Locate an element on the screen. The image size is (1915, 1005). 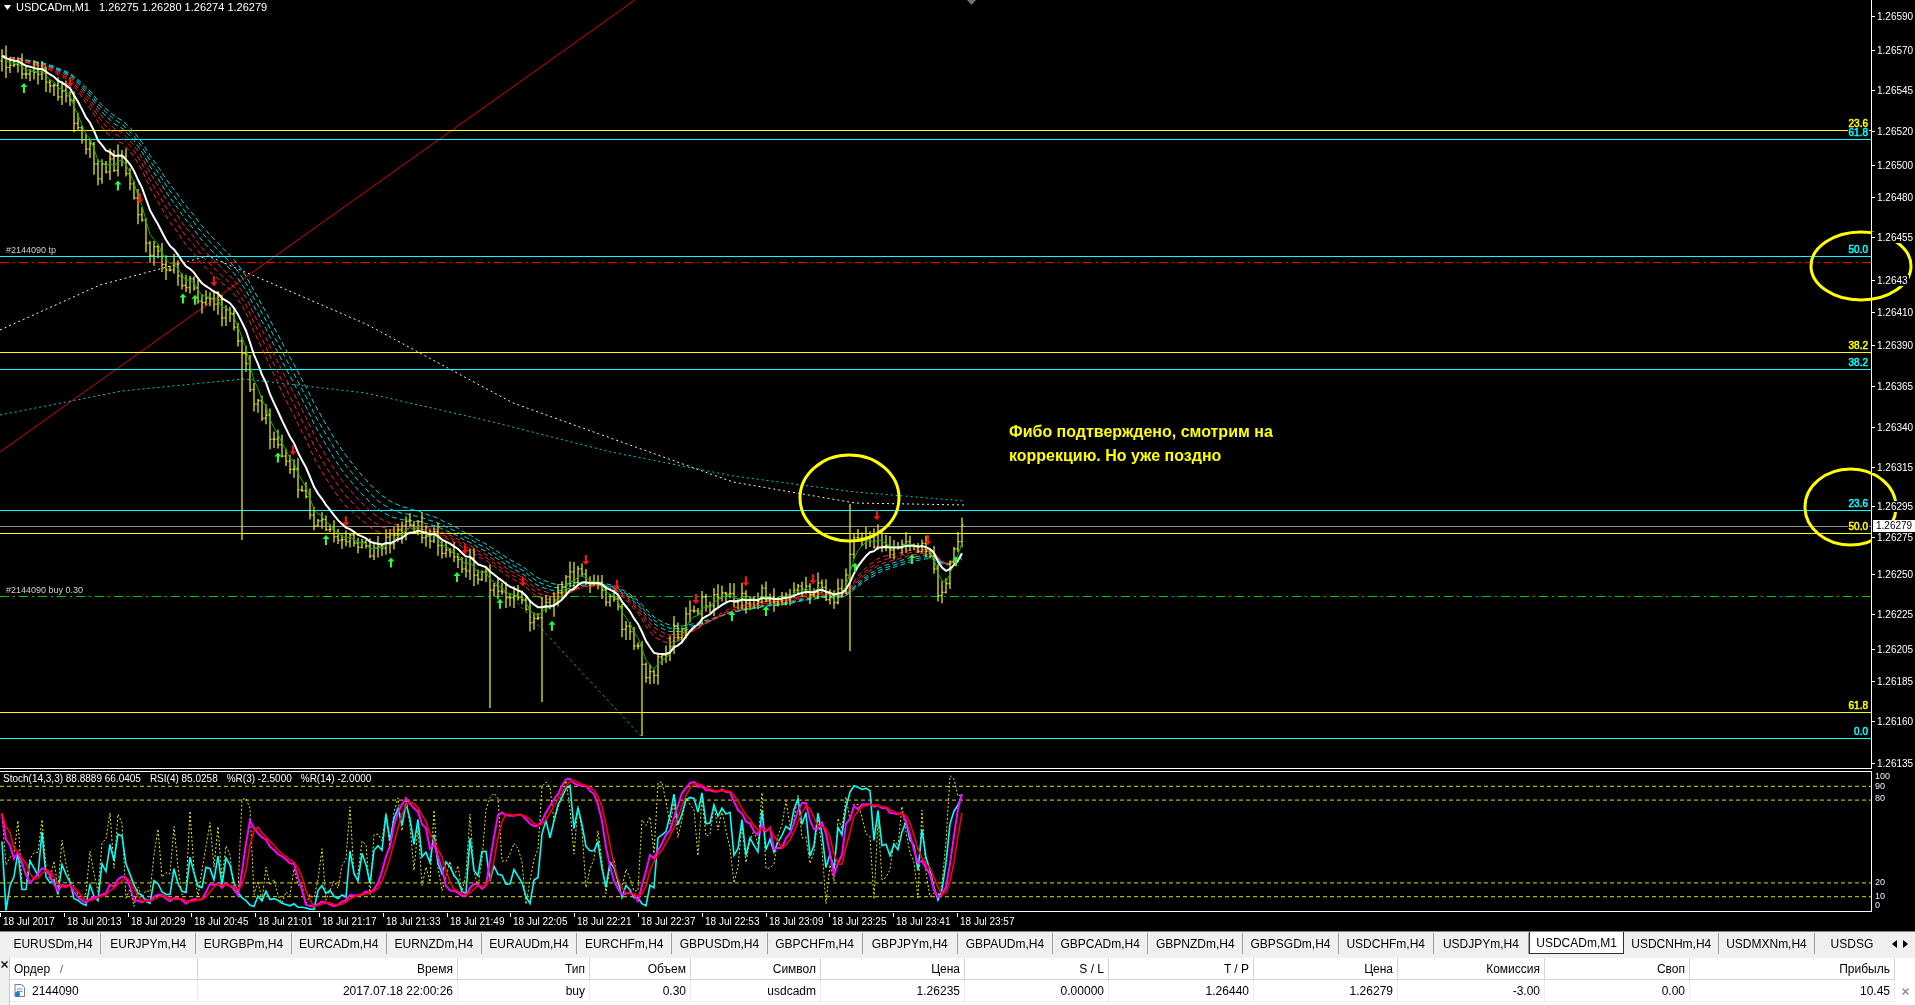
time-axis-label: 18 Jul 23:25 is located at coordinates (858, 921).